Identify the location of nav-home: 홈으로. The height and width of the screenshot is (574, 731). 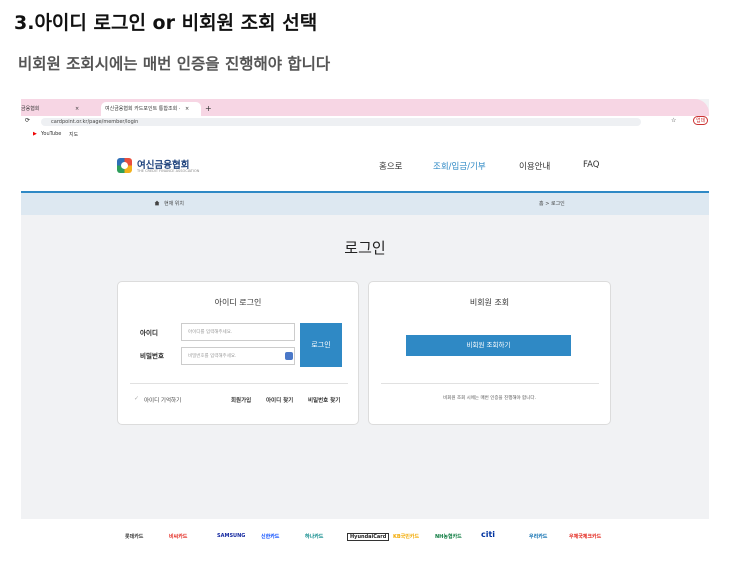
(390, 166).